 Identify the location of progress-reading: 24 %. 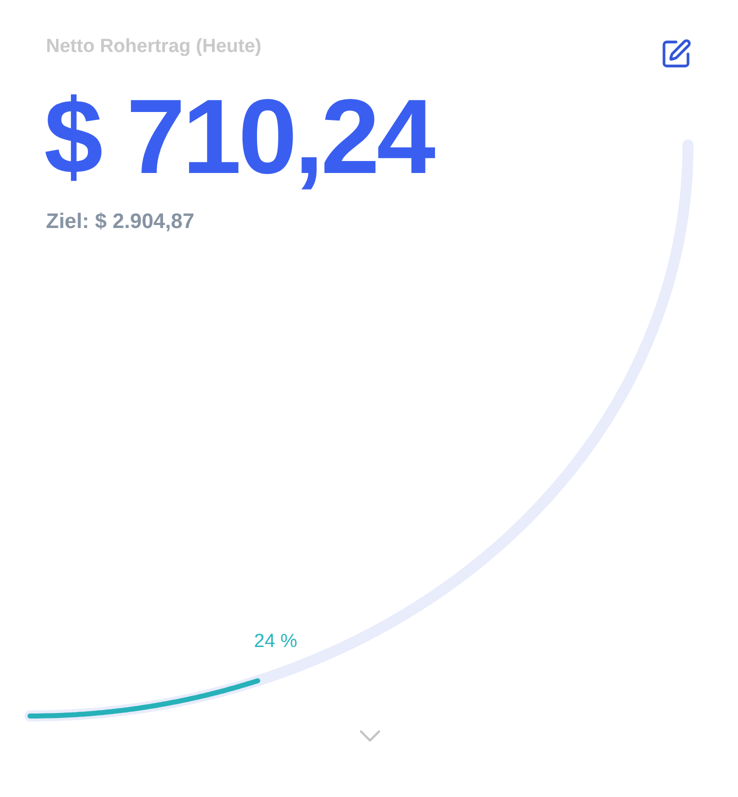
(276, 642).